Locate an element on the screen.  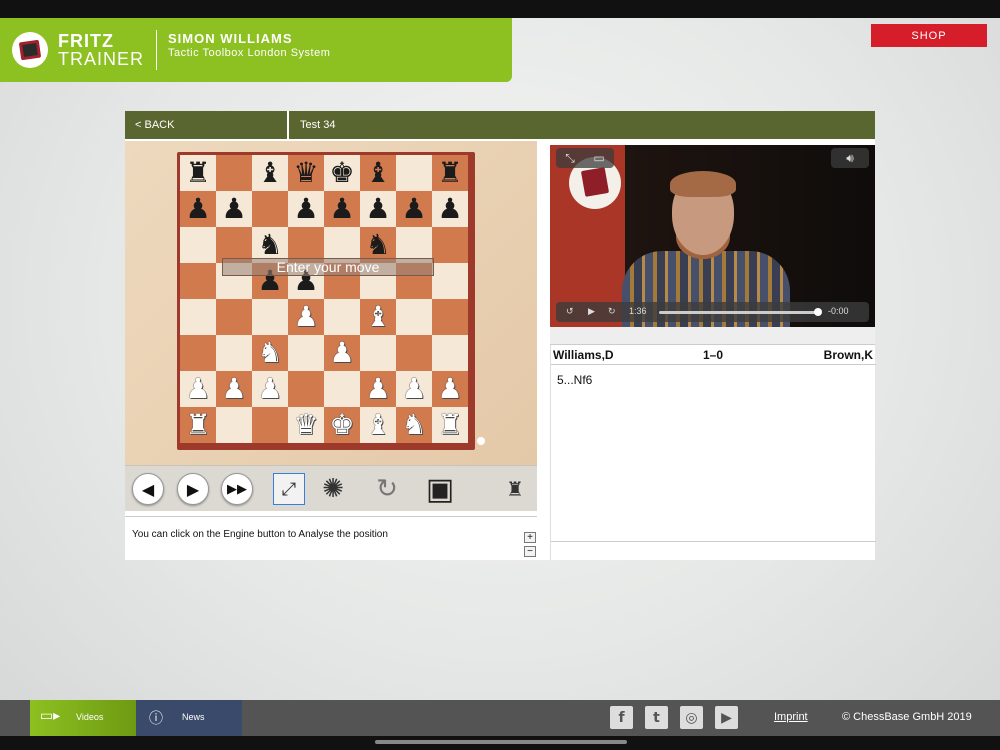
square-h3 is located at coordinates (450, 353).